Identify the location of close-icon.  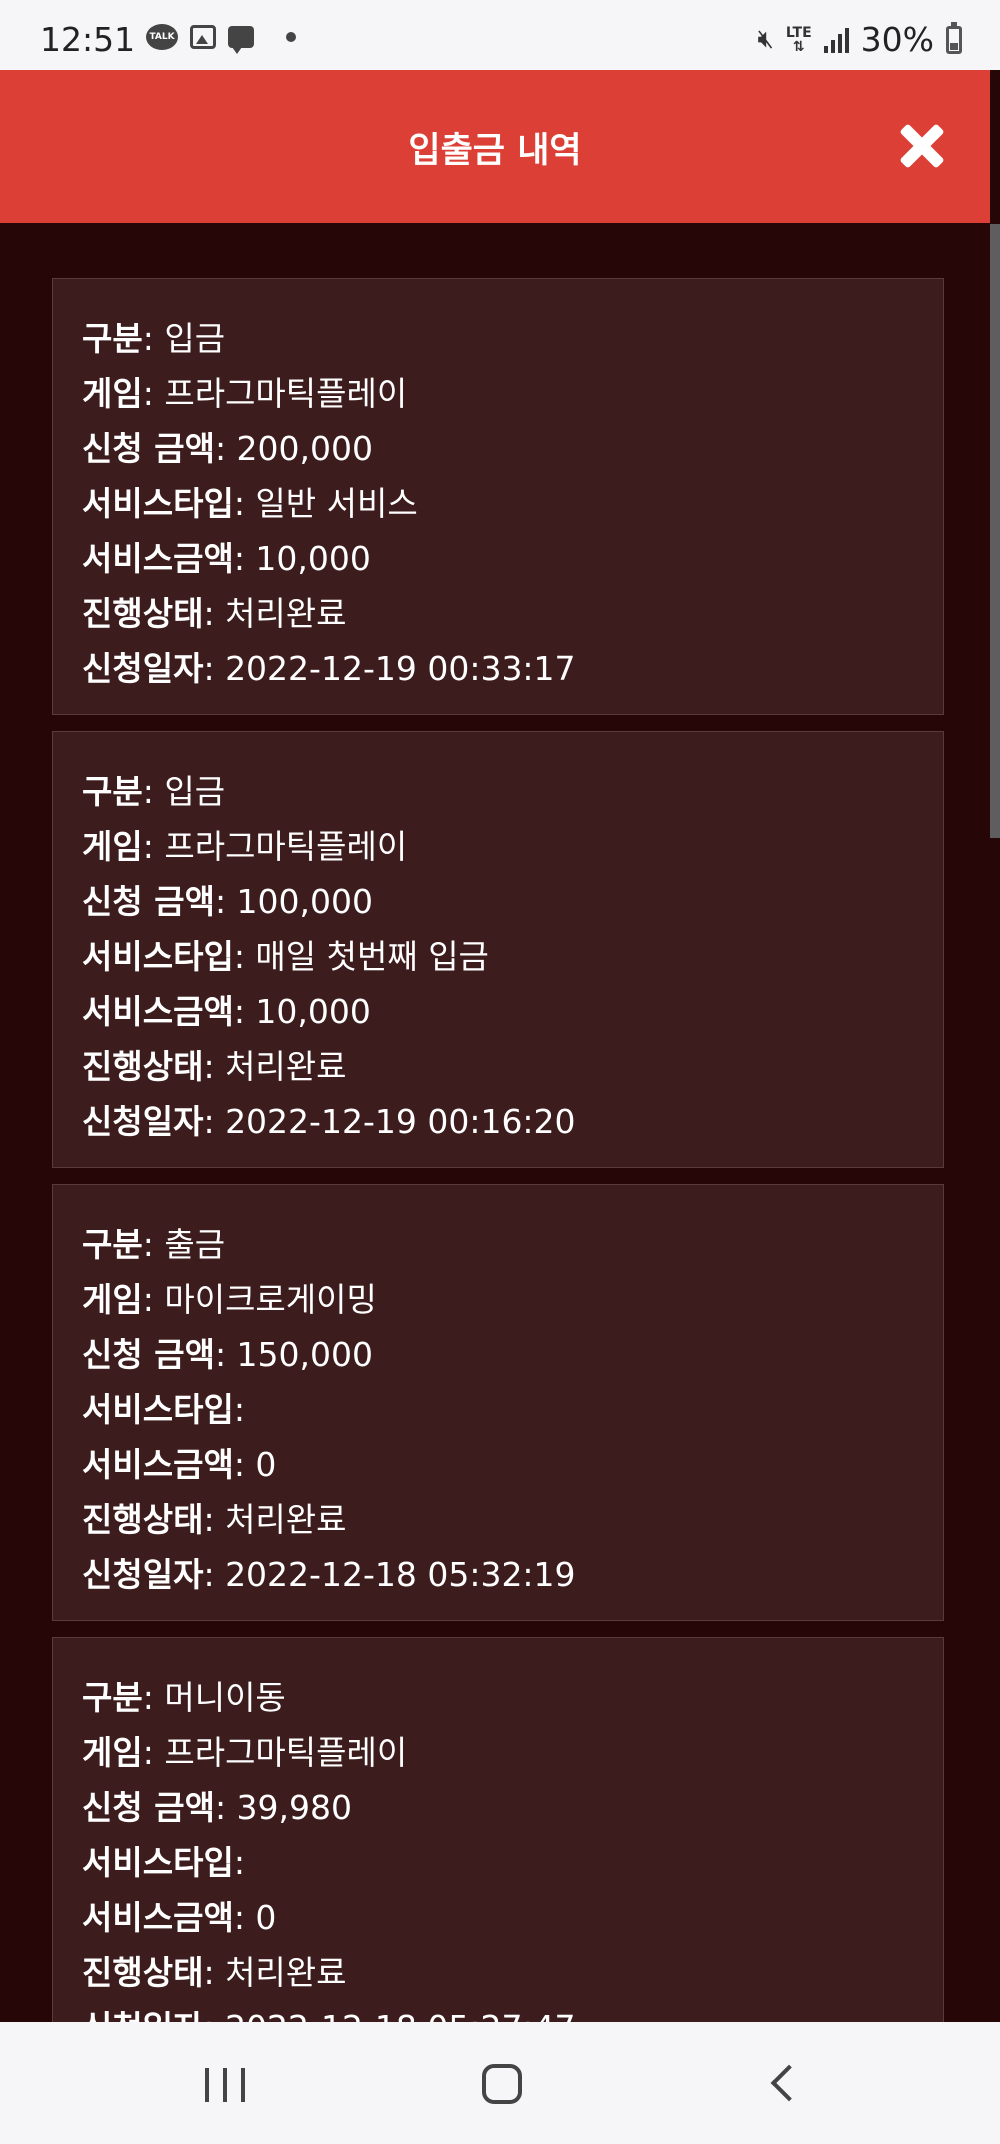
(922, 146).